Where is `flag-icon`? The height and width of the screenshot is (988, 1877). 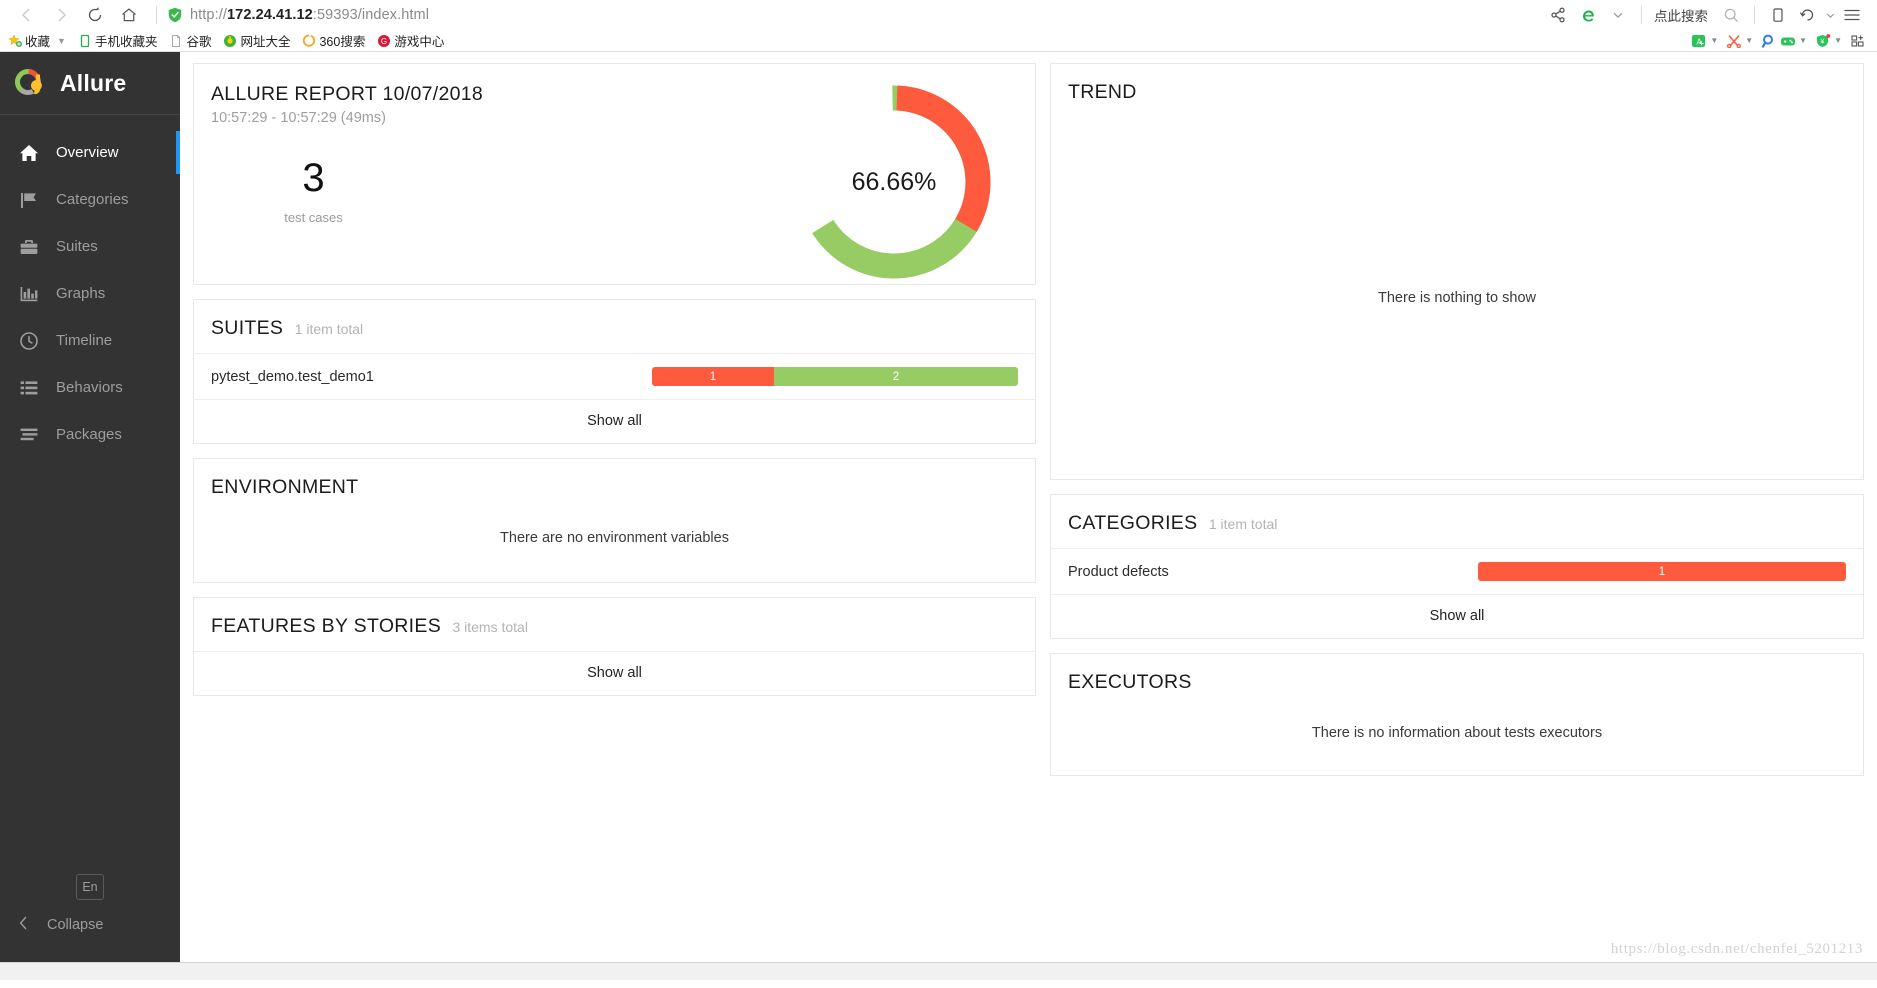 flag-icon is located at coordinates (29, 200).